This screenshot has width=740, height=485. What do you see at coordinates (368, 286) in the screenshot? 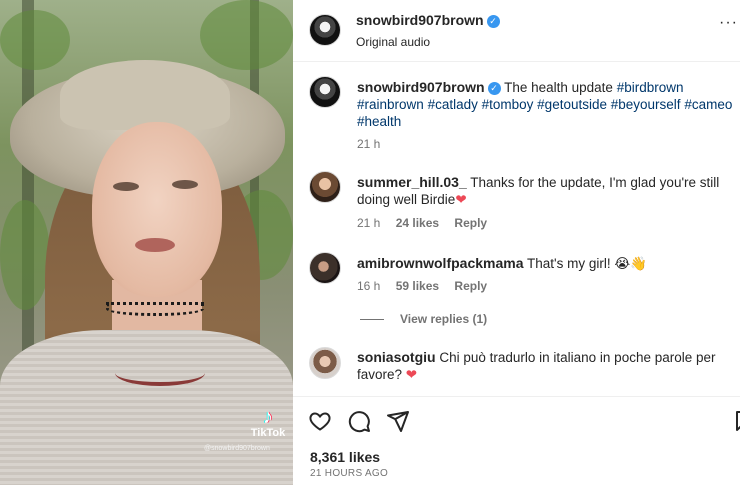
I see `comment-timestamp: 16 h` at bounding box center [368, 286].